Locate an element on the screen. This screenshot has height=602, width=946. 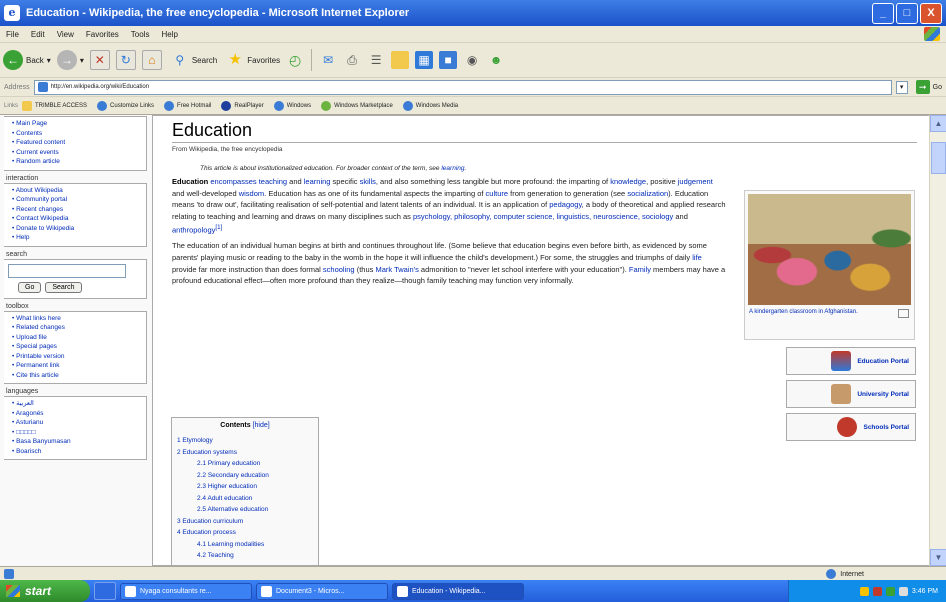
go-button: ➞ Go is located at coordinates (928, 87).